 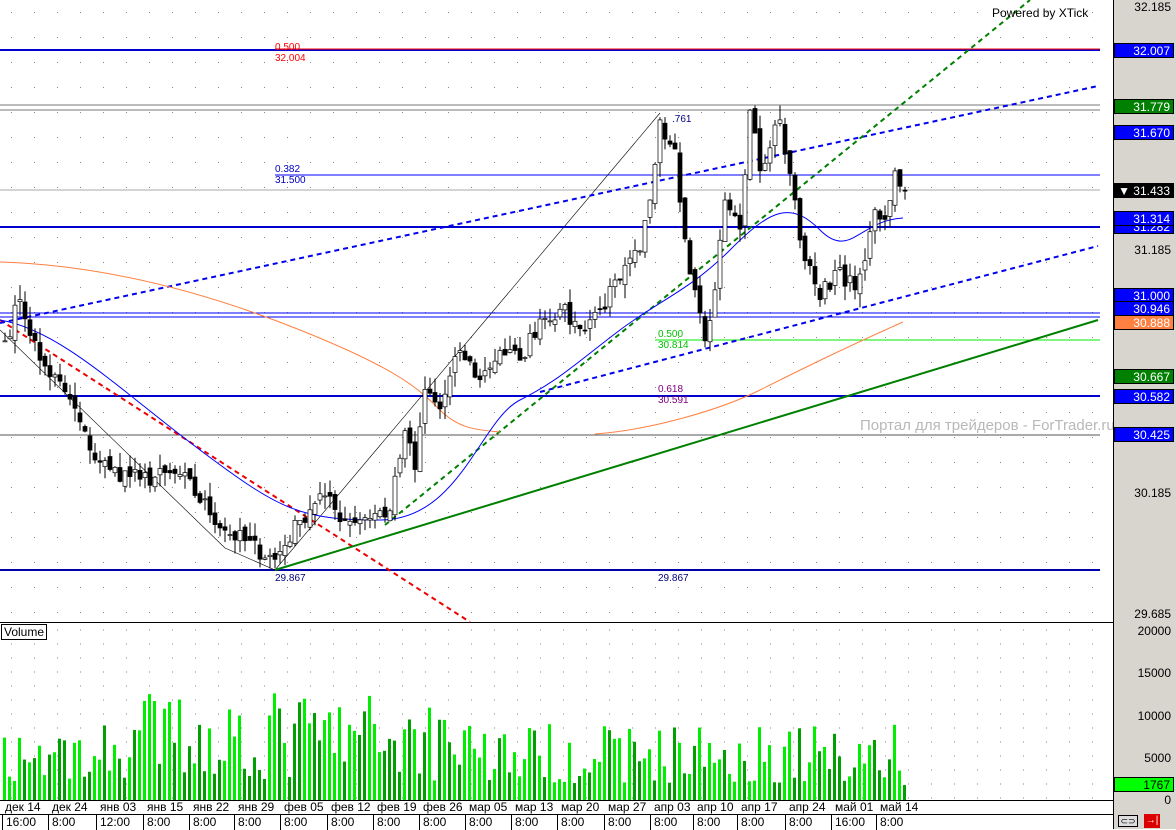 What do you see at coordinates (1040, 13) in the screenshot?
I see `powered-by-label: Powered by XTick` at bounding box center [1040, 13].